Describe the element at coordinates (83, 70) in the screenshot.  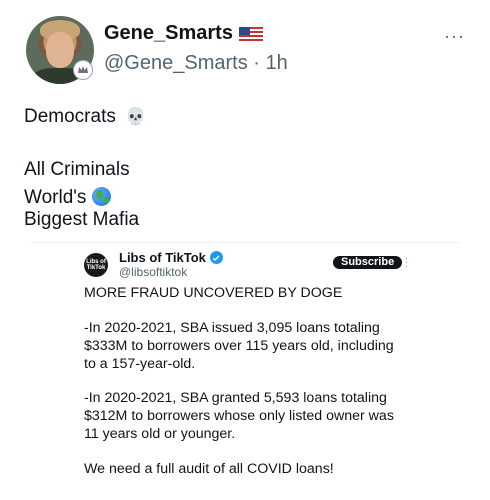
I see `affiliate-badge-icon` at that location.